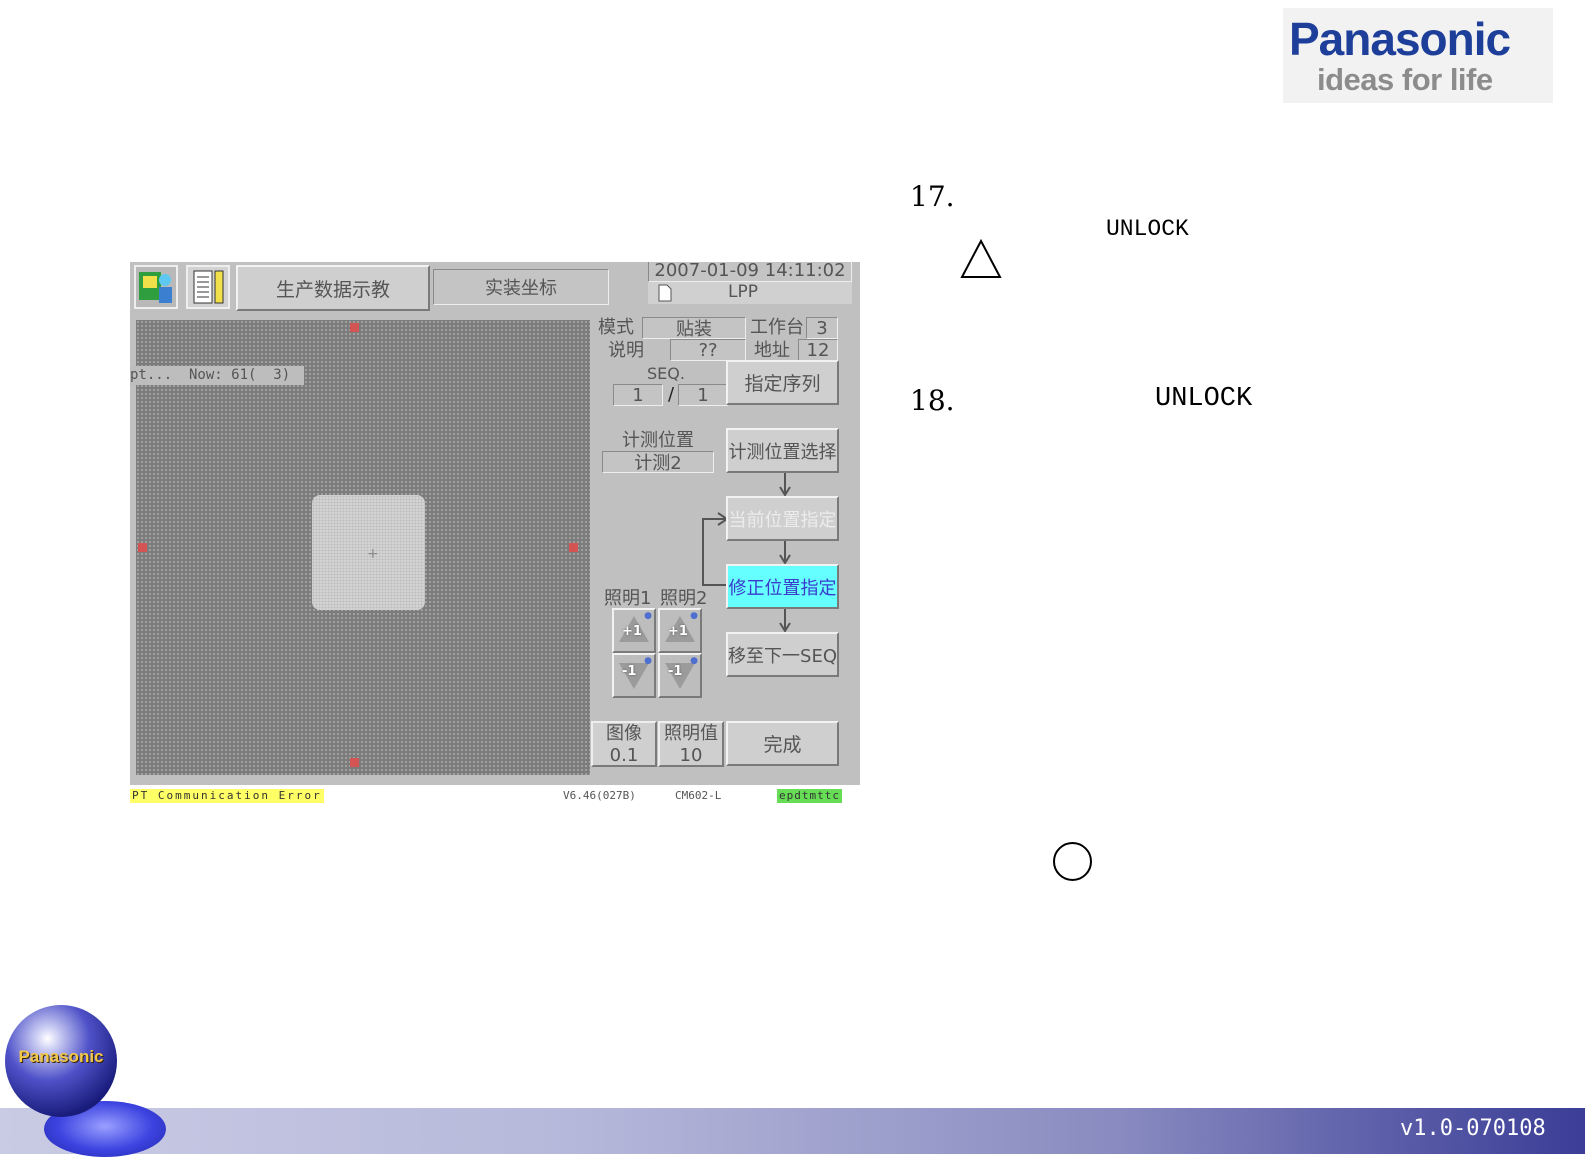  I want to click on panasonic-logo: Panasonic ideas for life, so click(1418, 55).